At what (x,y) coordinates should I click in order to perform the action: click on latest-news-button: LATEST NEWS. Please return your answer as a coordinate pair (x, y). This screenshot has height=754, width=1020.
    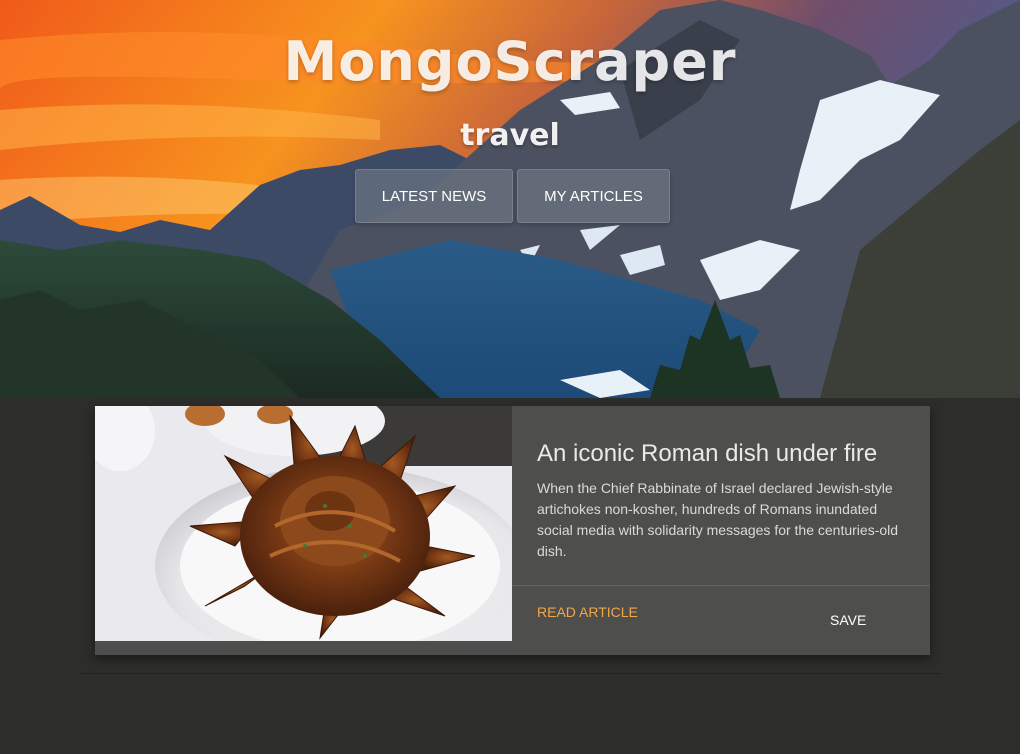
    Looking at the image, I should click on (434, 196).